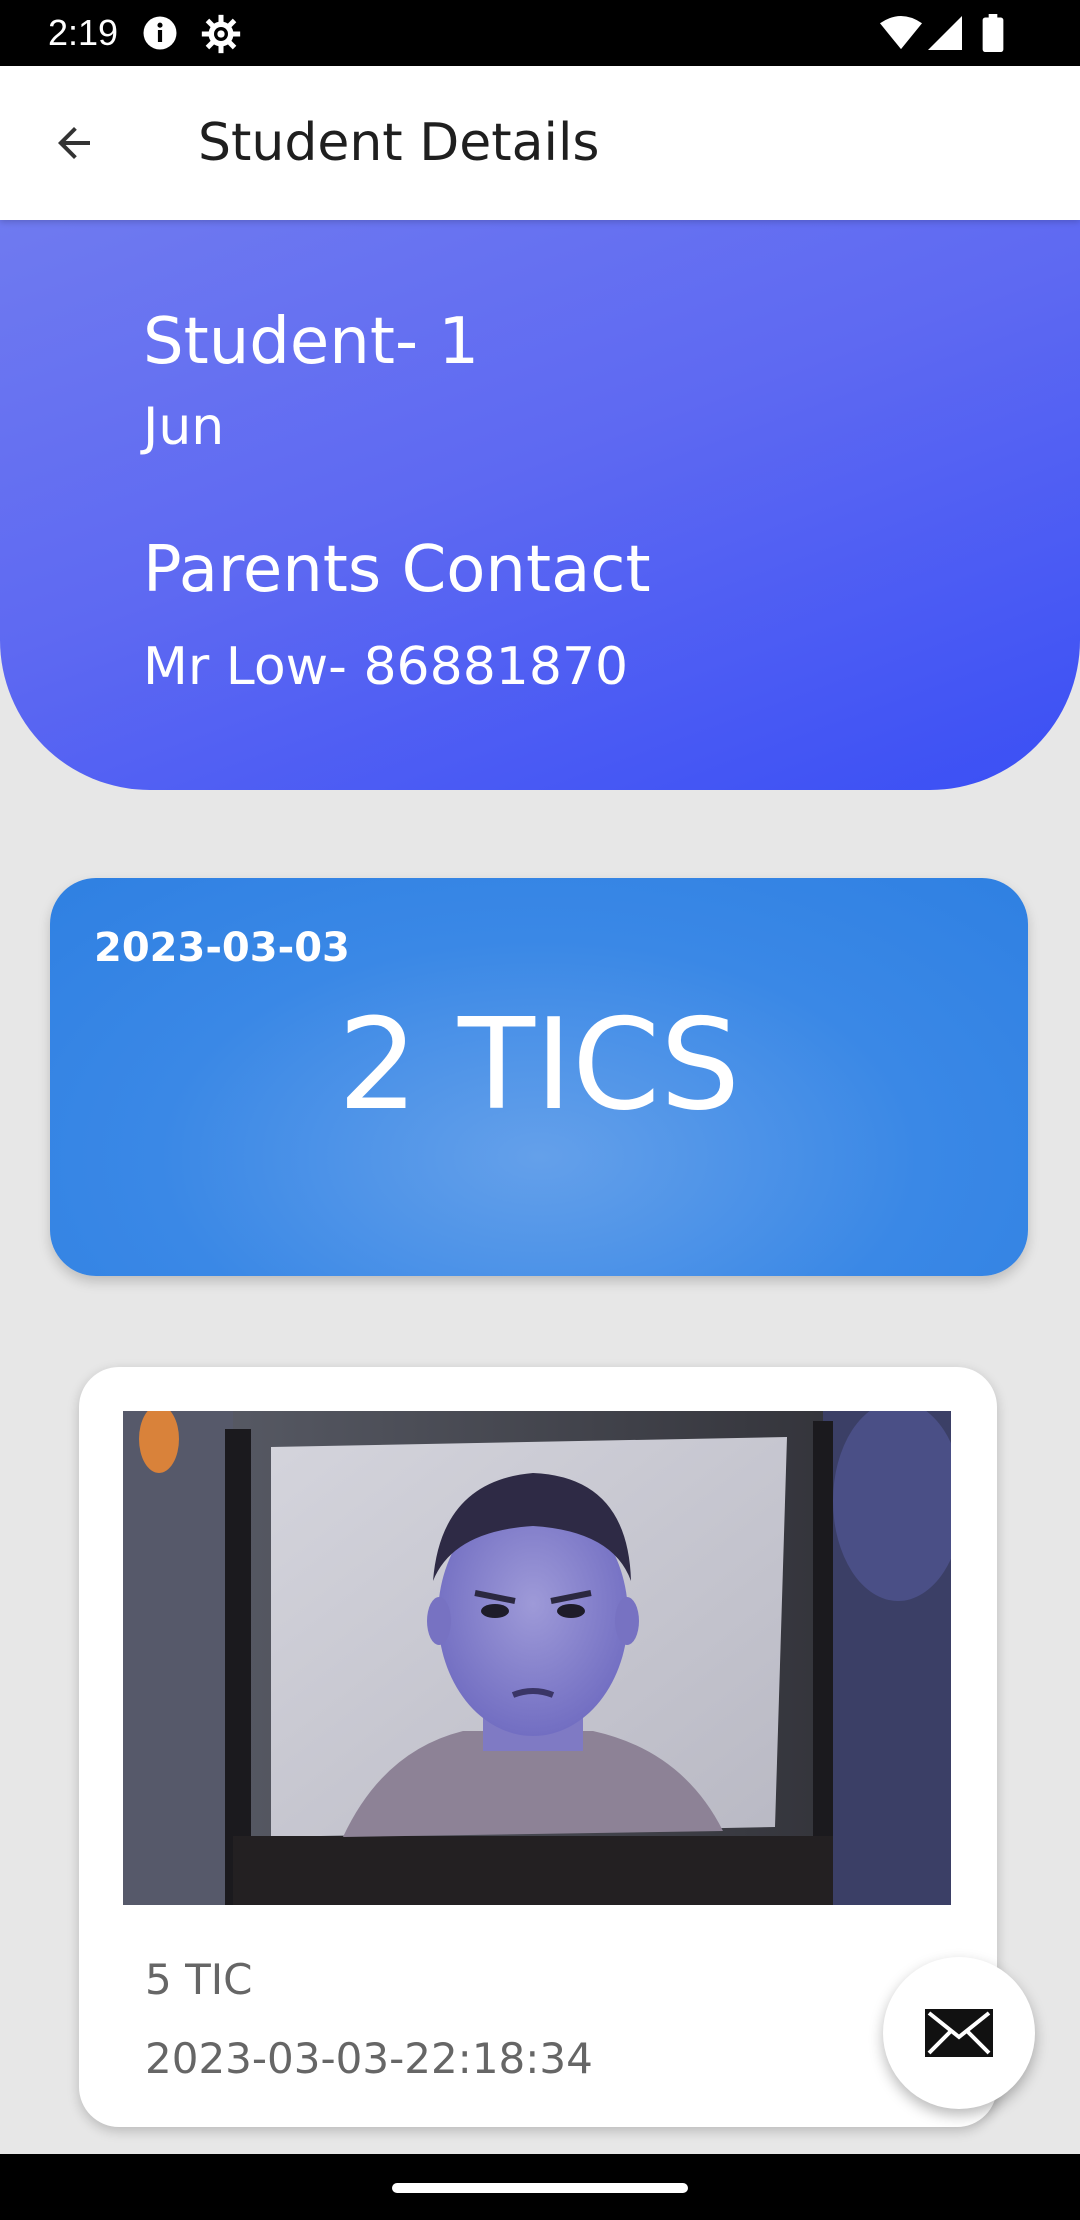 This screenshot has width=1080, height=2220. Describe the element at coordinates (221, 34) in the screenshot. I see `settings-icon` at that location.